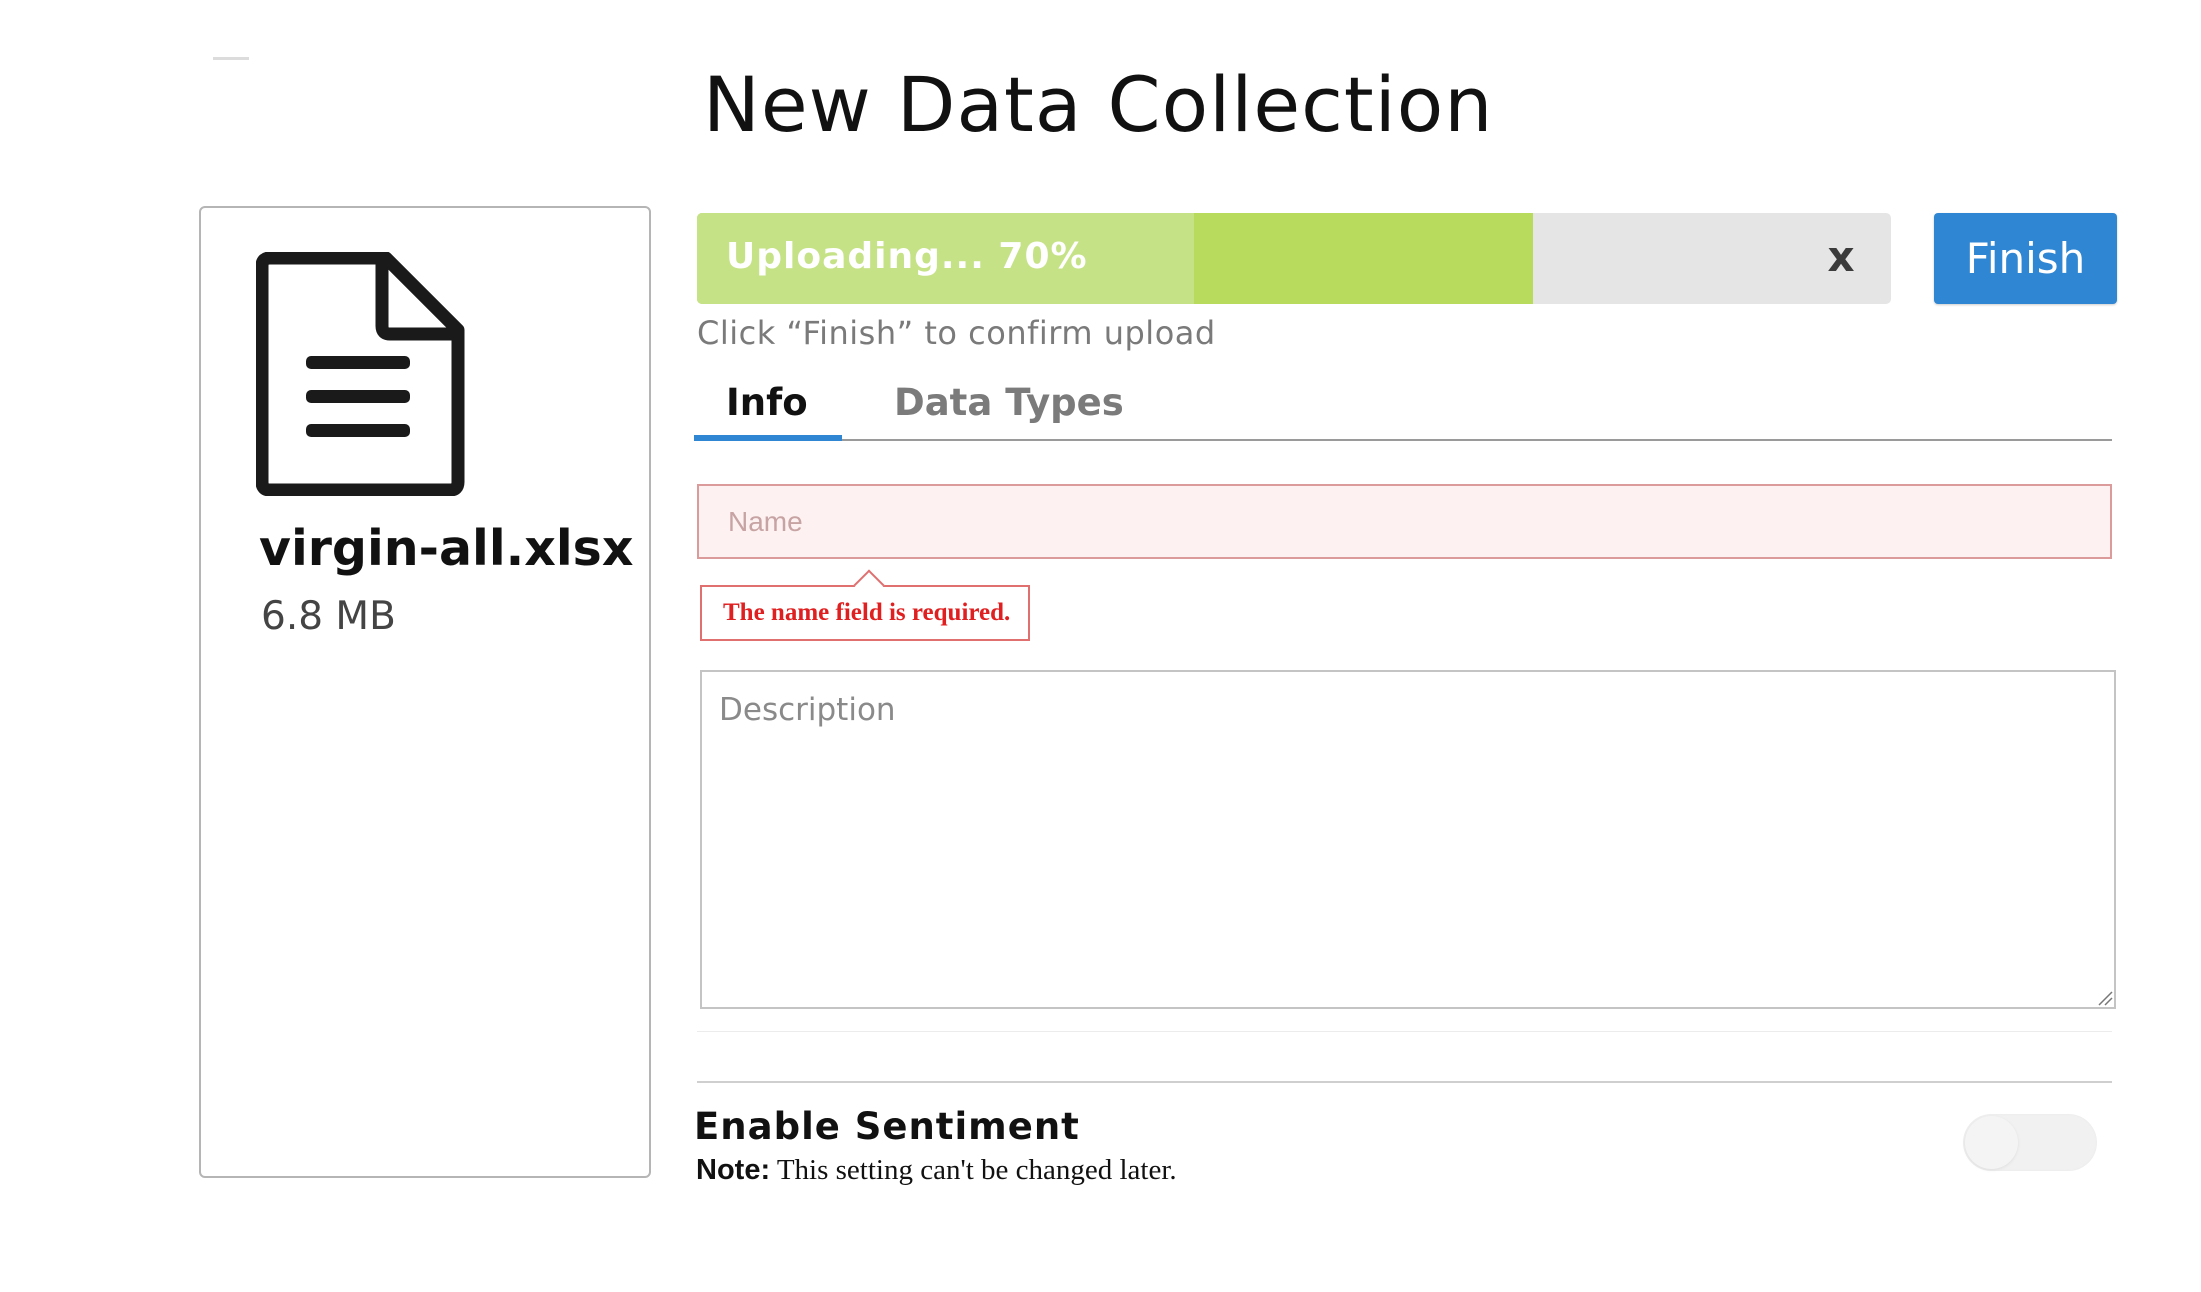 The image size is (2201, 1292). I want to click on finish-button: Finish, so click(2025, 258).